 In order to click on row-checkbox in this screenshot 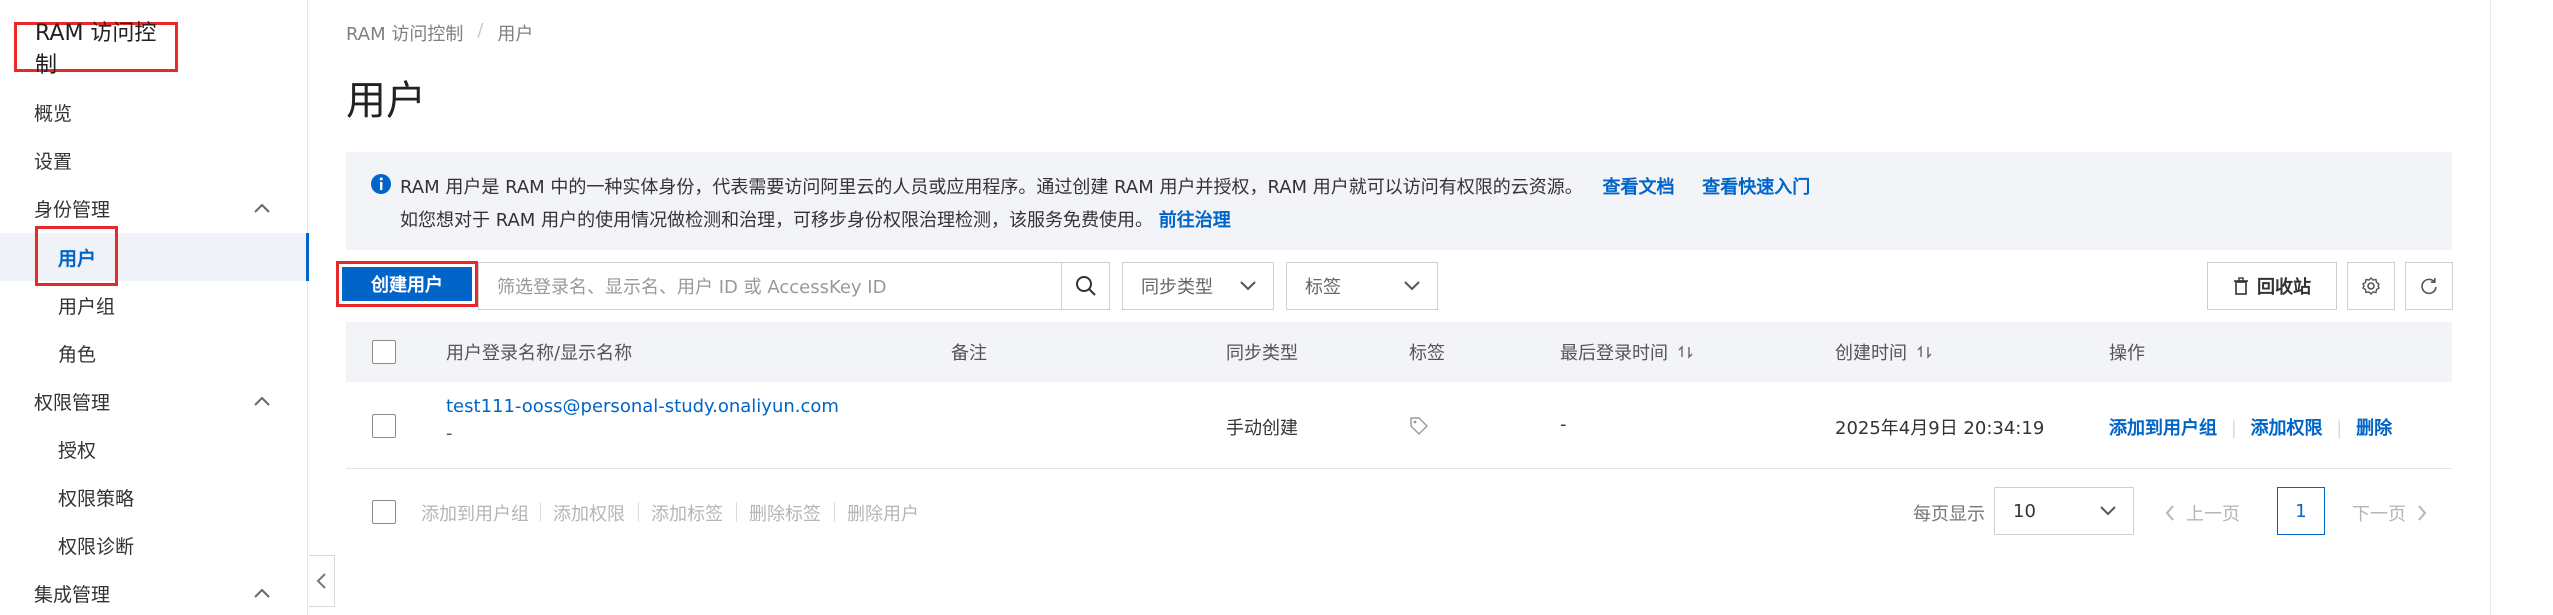, I will do `click(384, 426)`.